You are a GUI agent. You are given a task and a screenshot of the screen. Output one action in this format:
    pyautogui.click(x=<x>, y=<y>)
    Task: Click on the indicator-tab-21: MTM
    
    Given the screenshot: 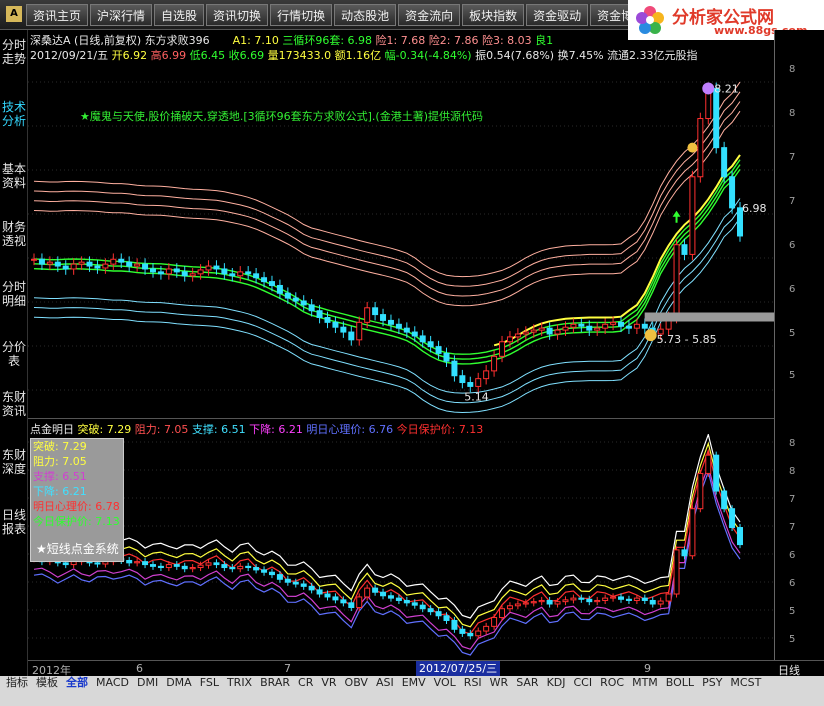 What is the action you would take?
    pyautogui.click(x=645, y=683)
    